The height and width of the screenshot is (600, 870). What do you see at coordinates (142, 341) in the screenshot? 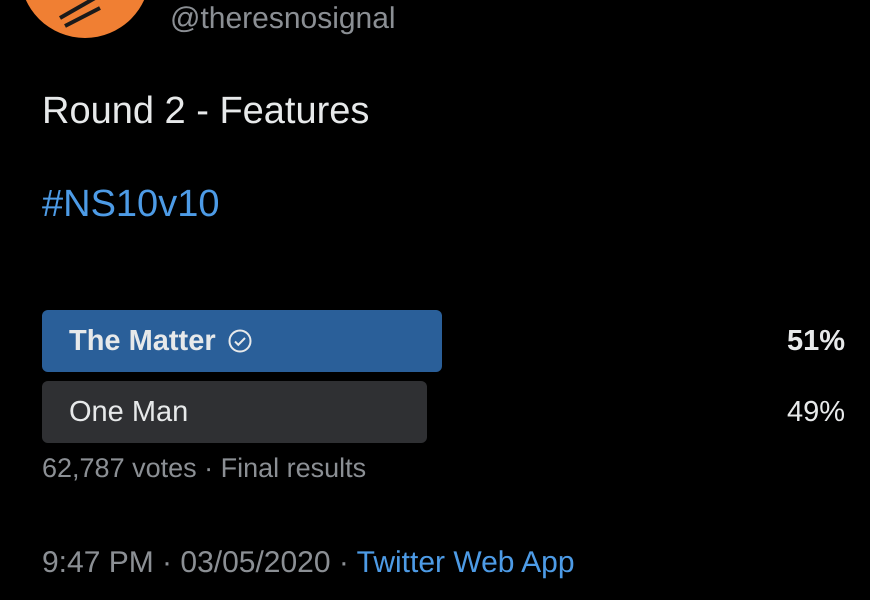
I see `option-label: The Matter` at bounding box center [142, 341].